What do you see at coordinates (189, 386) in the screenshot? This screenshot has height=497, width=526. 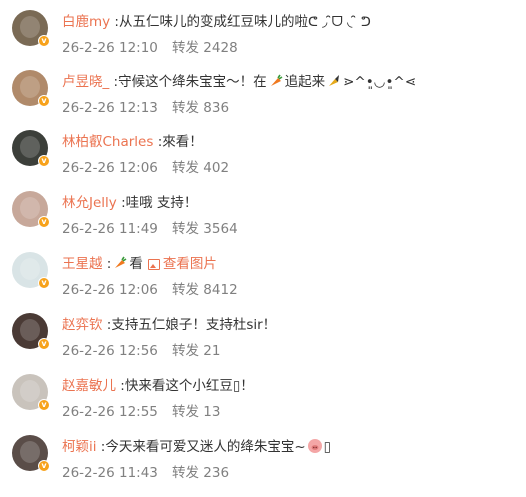 I see `comment-text: 快来看这个小红豆▯！` at bounding box center [189, 386].